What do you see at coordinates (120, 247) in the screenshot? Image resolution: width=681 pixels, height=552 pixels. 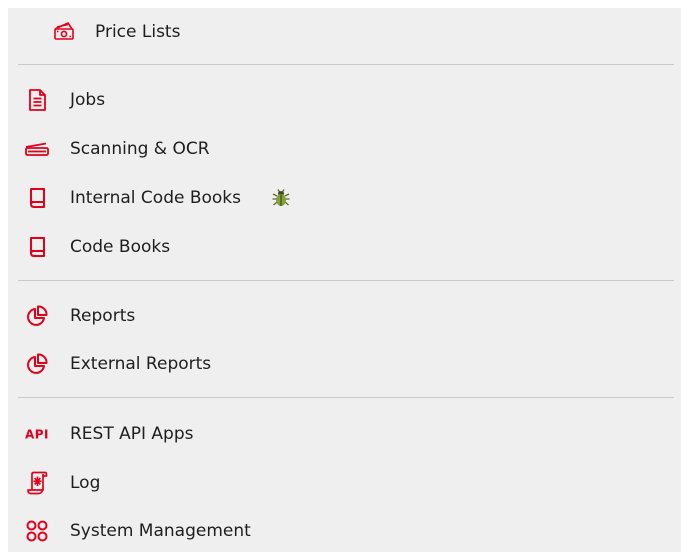 I see `menu-item-label: Code Books` at bounding box center [120, 247].